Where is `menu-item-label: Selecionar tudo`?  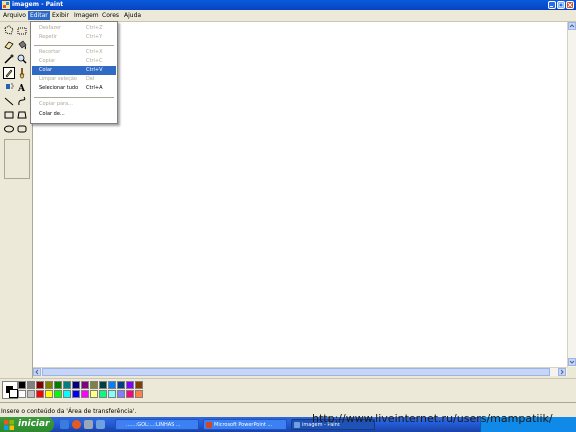
menu-item-label: Selecionar tudo is located at coordinates (59, 88).